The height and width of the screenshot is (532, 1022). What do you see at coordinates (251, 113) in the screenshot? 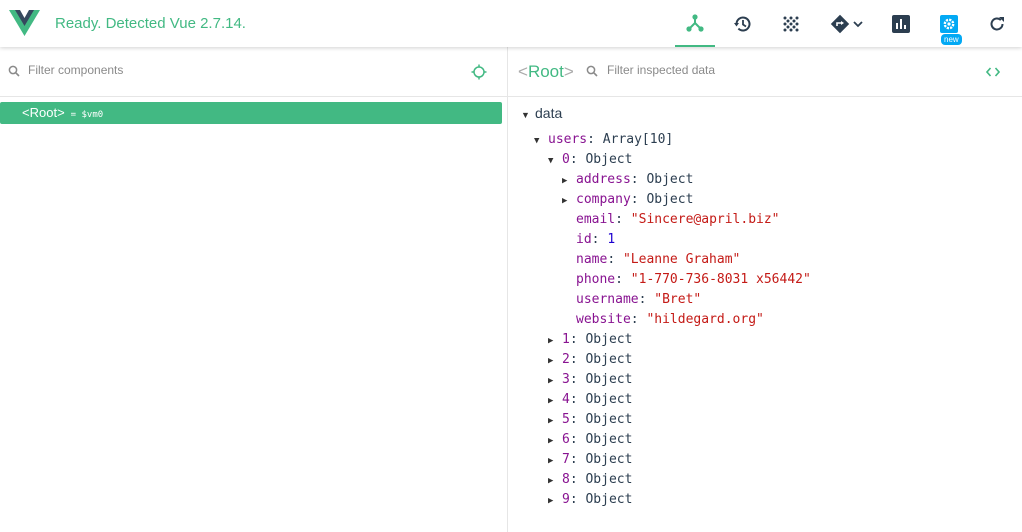
I see `component-tree-root: <Root> = $vm0` at bounding box center [251, 113].